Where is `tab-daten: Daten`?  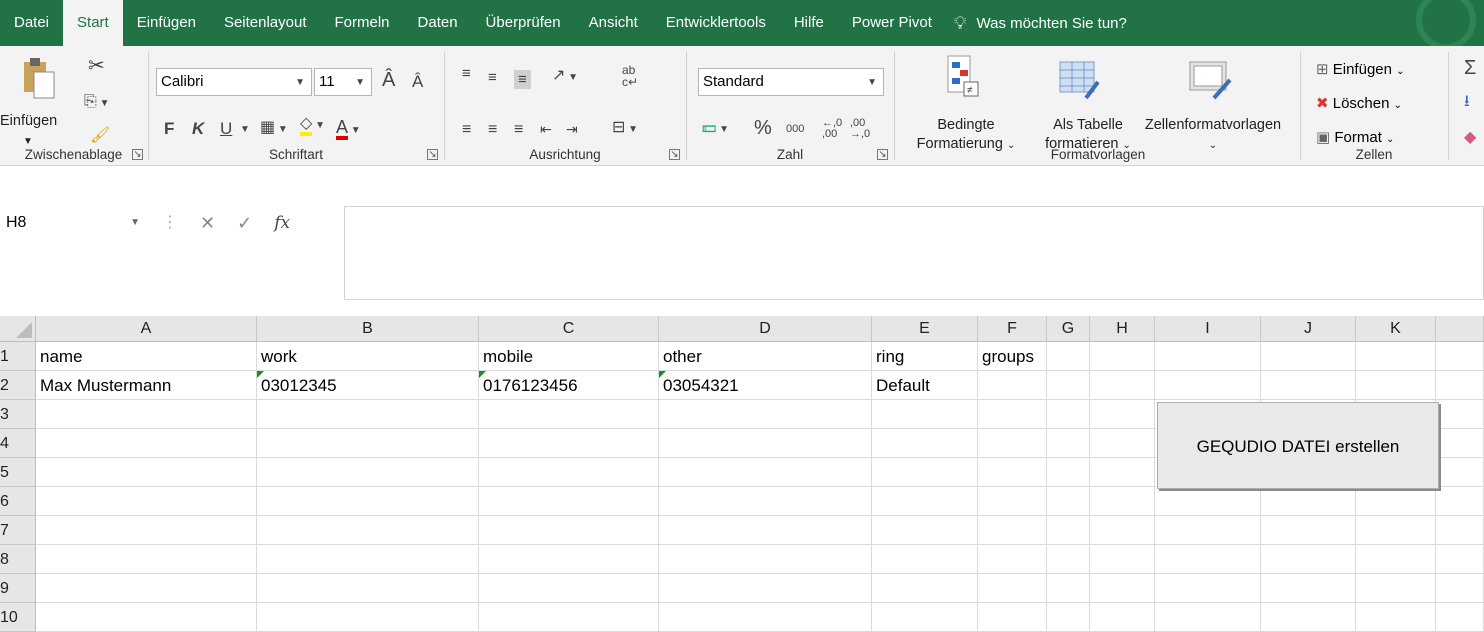
tab-daten: Daten is located at coordinates (438, 23).